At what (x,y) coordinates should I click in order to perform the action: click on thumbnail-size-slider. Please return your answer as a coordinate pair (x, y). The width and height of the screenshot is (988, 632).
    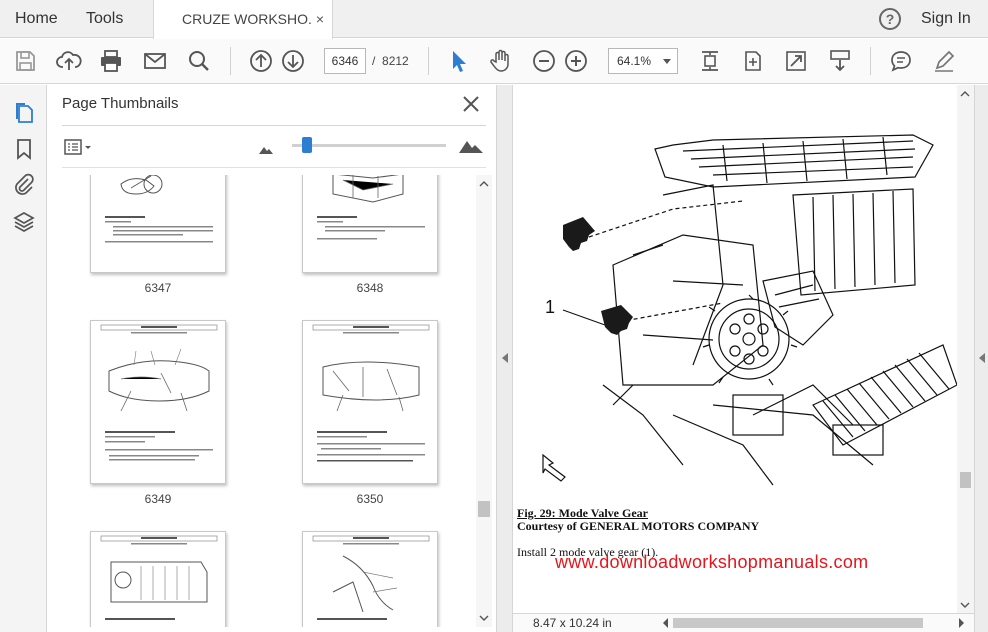
    Looking at the image, I should click on (369, 145).